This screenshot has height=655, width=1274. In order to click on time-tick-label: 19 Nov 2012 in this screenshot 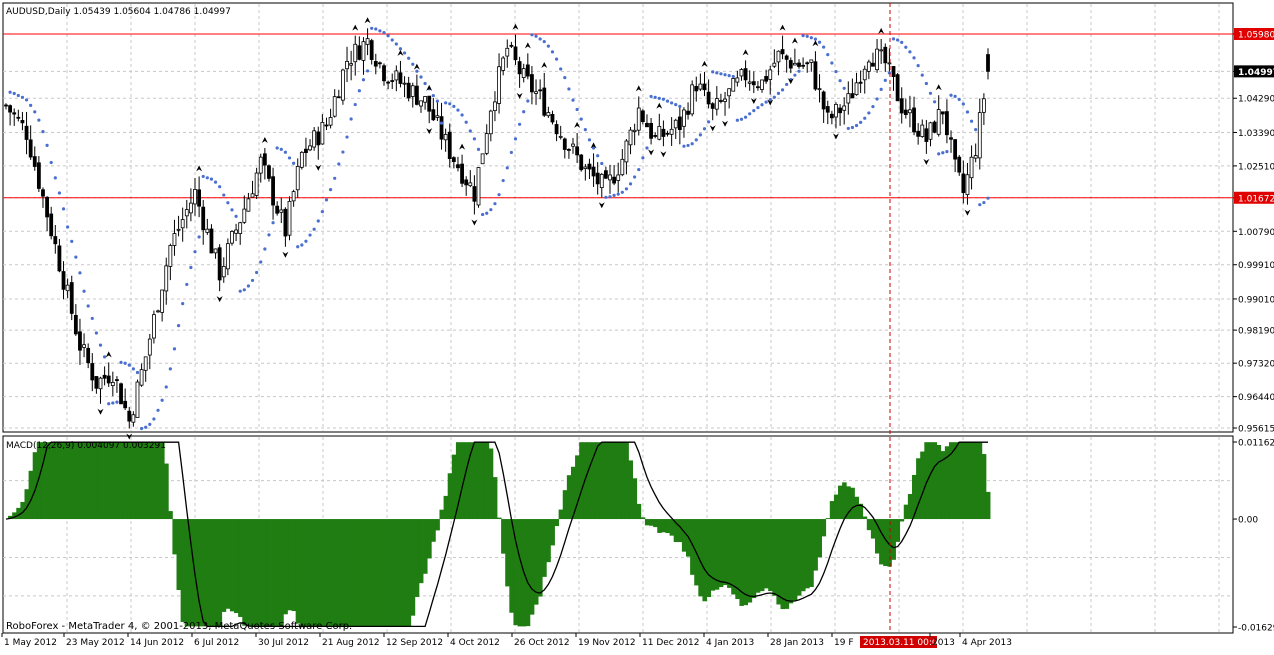, I will do `click(607, 643)`.